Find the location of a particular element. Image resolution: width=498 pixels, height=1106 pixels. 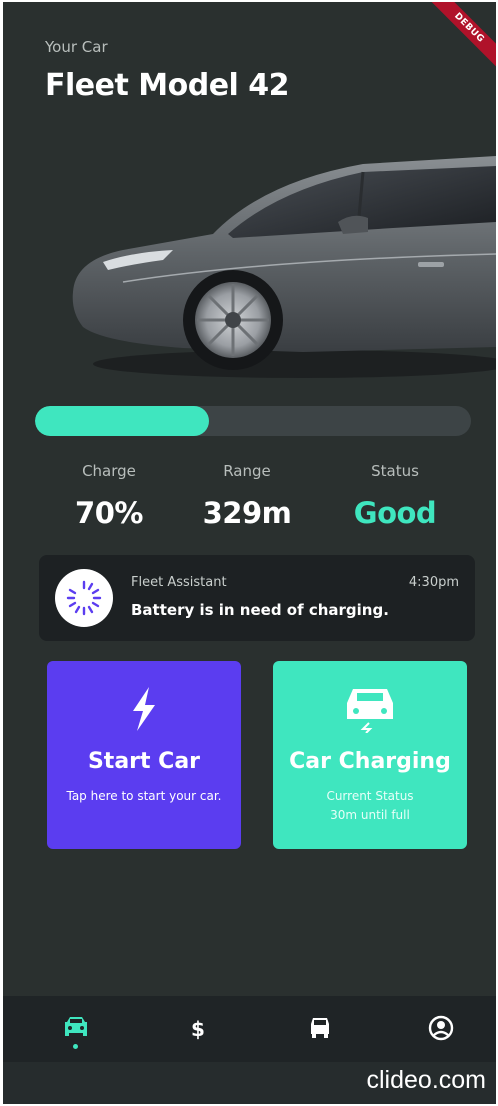

page-title: Fleet Model 42 is located at coordinates (167, 85).